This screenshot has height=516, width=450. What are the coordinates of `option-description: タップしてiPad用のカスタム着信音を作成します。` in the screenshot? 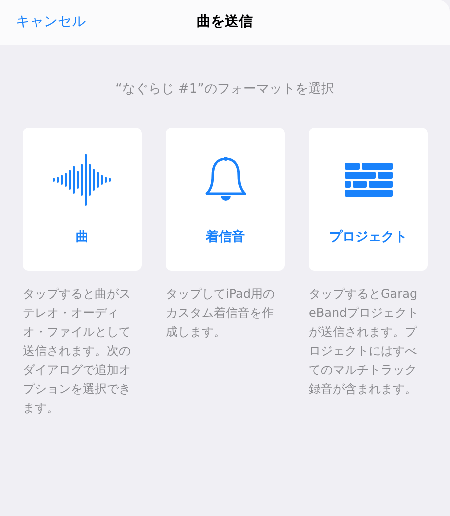 It's located at (221, 313).